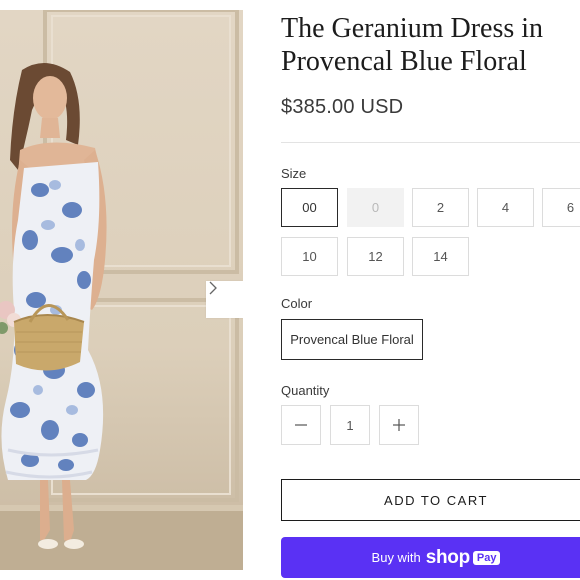 The height and width of the screenshot is (580, 580). I want to click on product-title-line-1: The Geranium Dress in, so click(412, 28).